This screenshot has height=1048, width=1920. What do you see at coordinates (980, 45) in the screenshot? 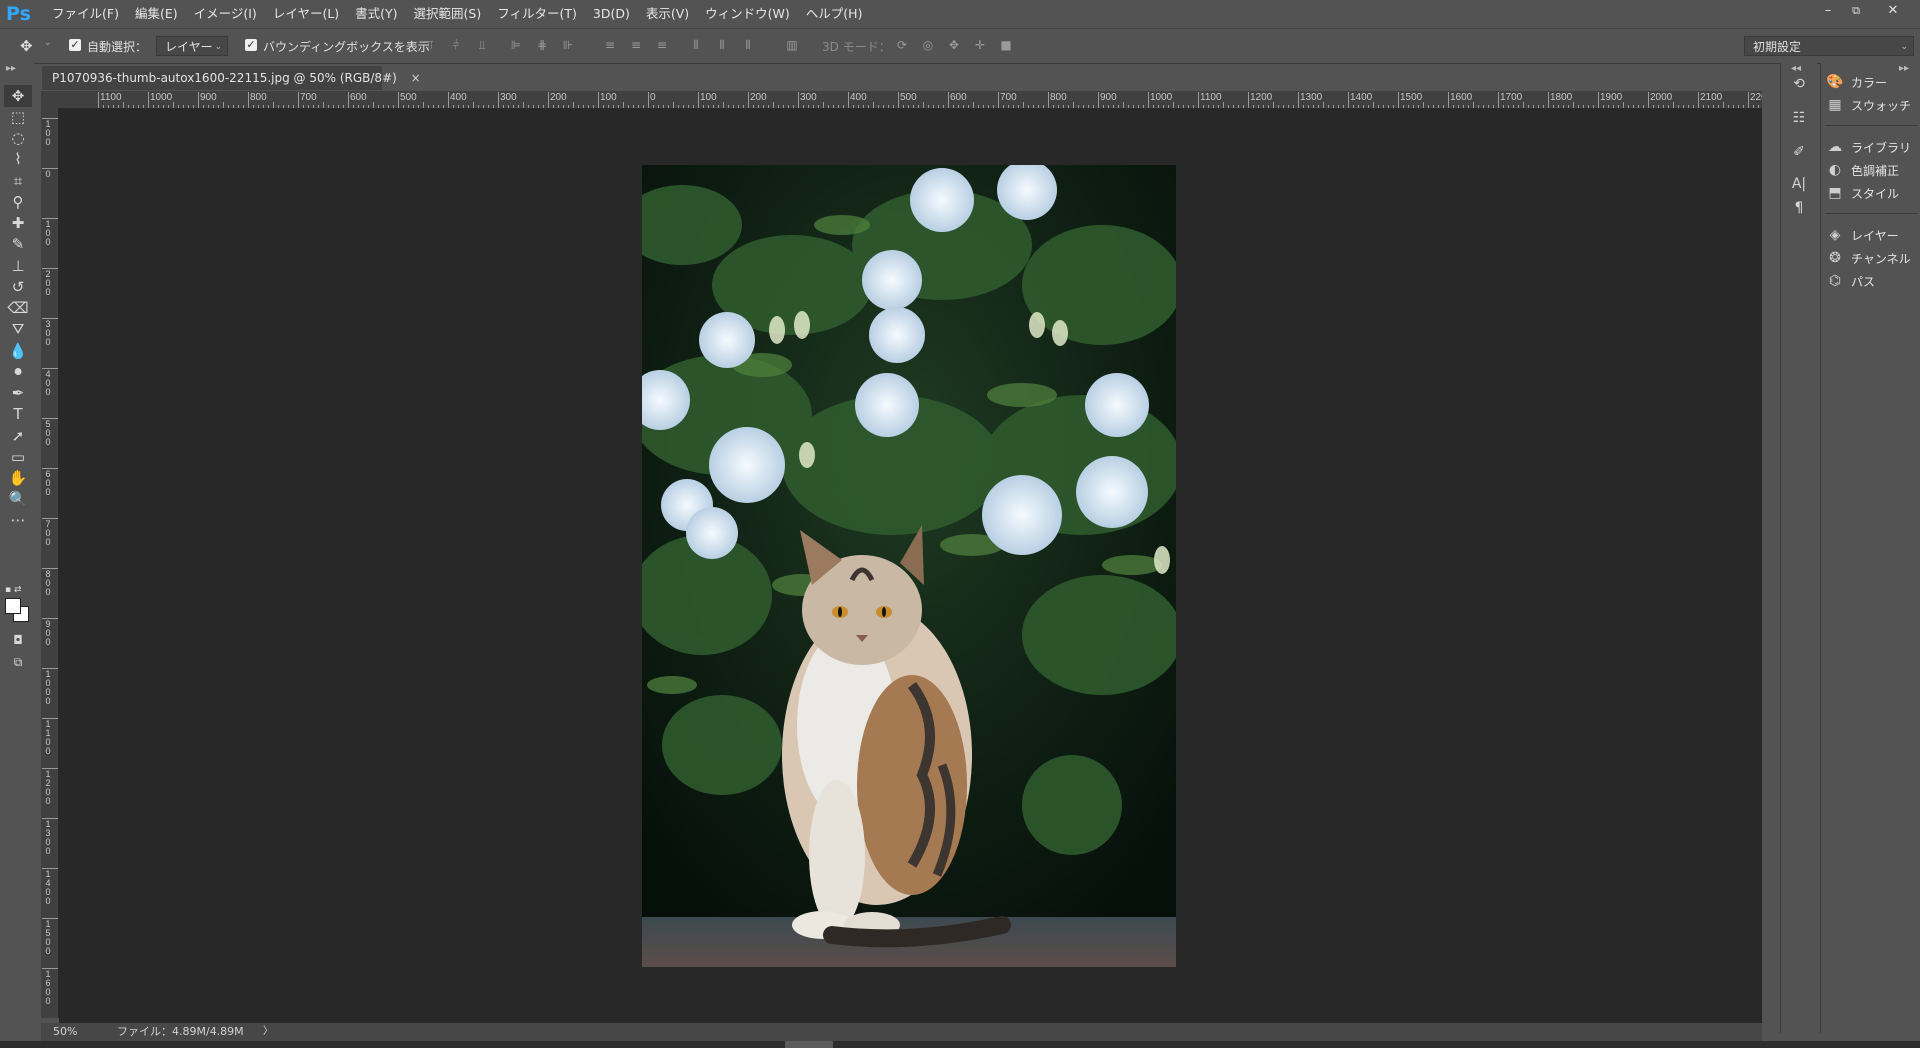
I see `3d-slide-icon: ✛` at bounding box center [980, 45].